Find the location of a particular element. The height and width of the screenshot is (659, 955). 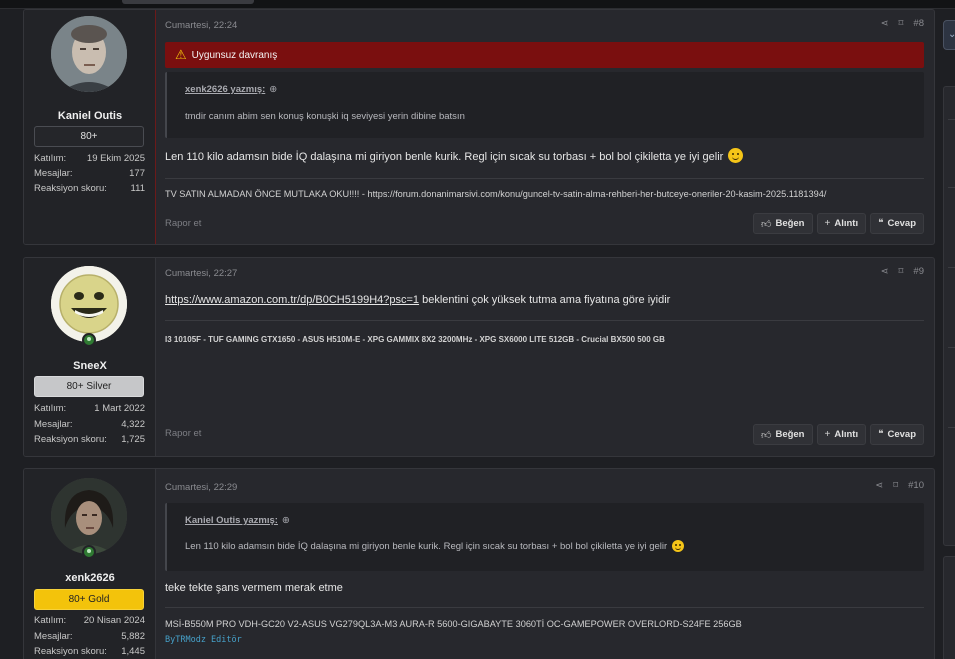

online-status-icon is located at coordinates (89, 340).